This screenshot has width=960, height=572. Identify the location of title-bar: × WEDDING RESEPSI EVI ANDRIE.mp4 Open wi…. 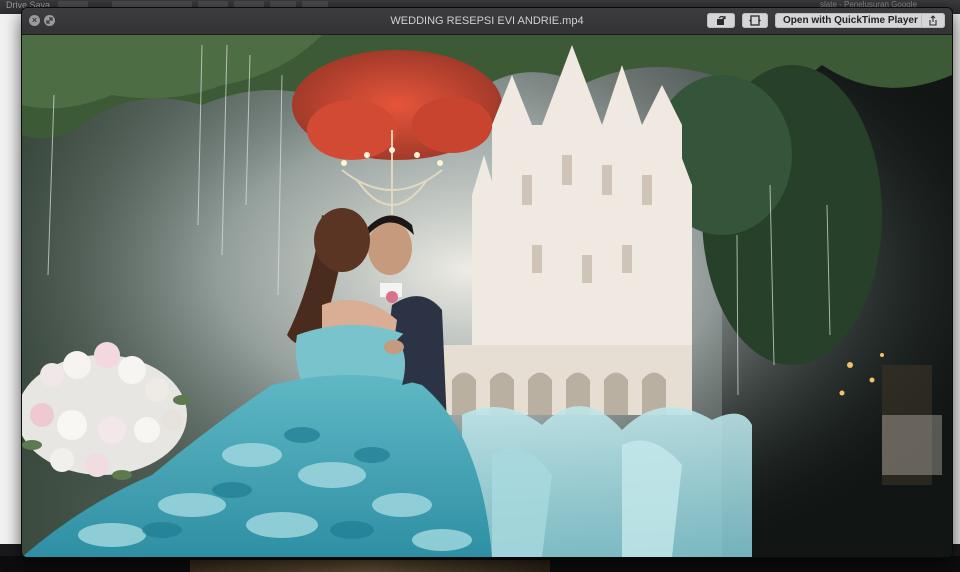
(487, 21).